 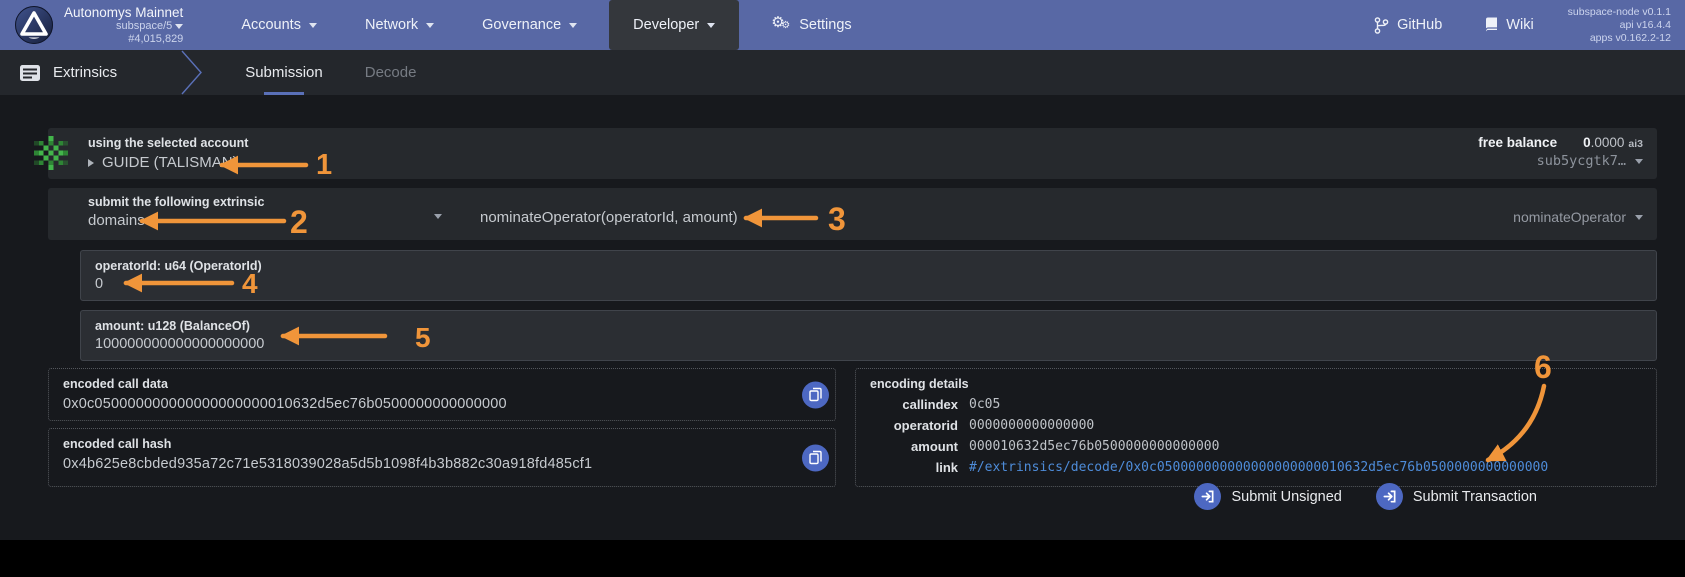 What do you see at coordinates (1256, 404) in the screenshot?
I see `detail-row-callindex: callindex 0c05` at bounding box center [1256, 404].